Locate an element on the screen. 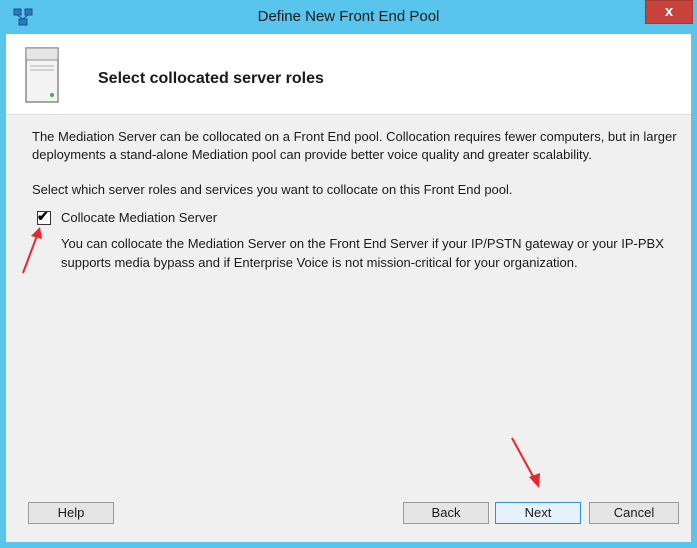 Image resolution: width=697 pixels, height=548 pixels. wizard-header: Select collocated server roles is located at coordinates (348, 74).